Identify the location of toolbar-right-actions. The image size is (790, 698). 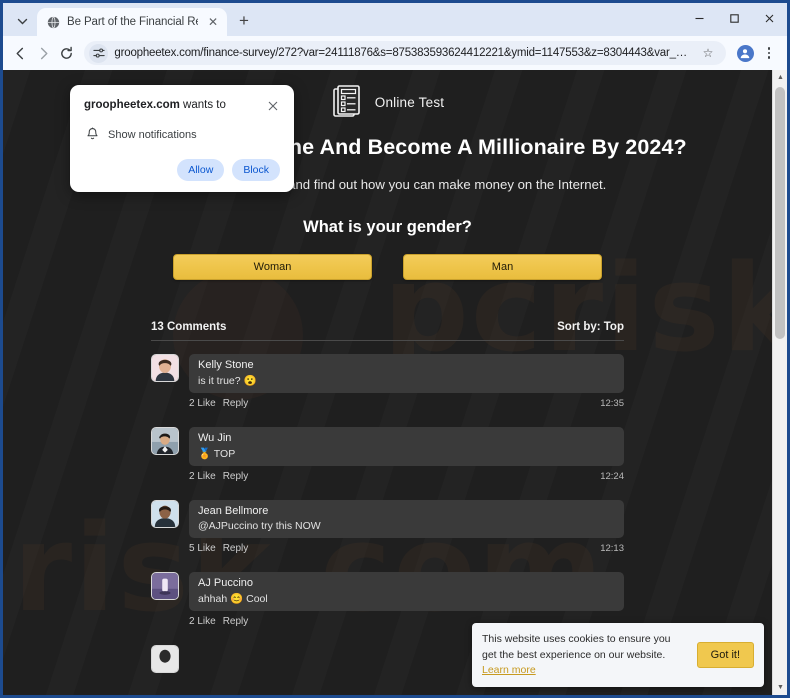
(756, 53).